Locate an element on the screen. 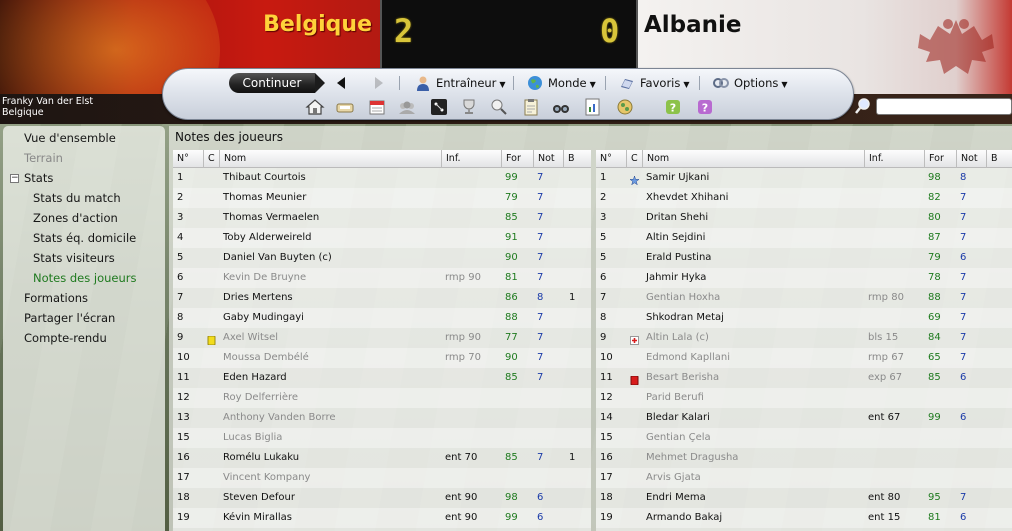 The image size is (1012, 531). player-name: Thomas Meunier is located at coordinates (264, 198).